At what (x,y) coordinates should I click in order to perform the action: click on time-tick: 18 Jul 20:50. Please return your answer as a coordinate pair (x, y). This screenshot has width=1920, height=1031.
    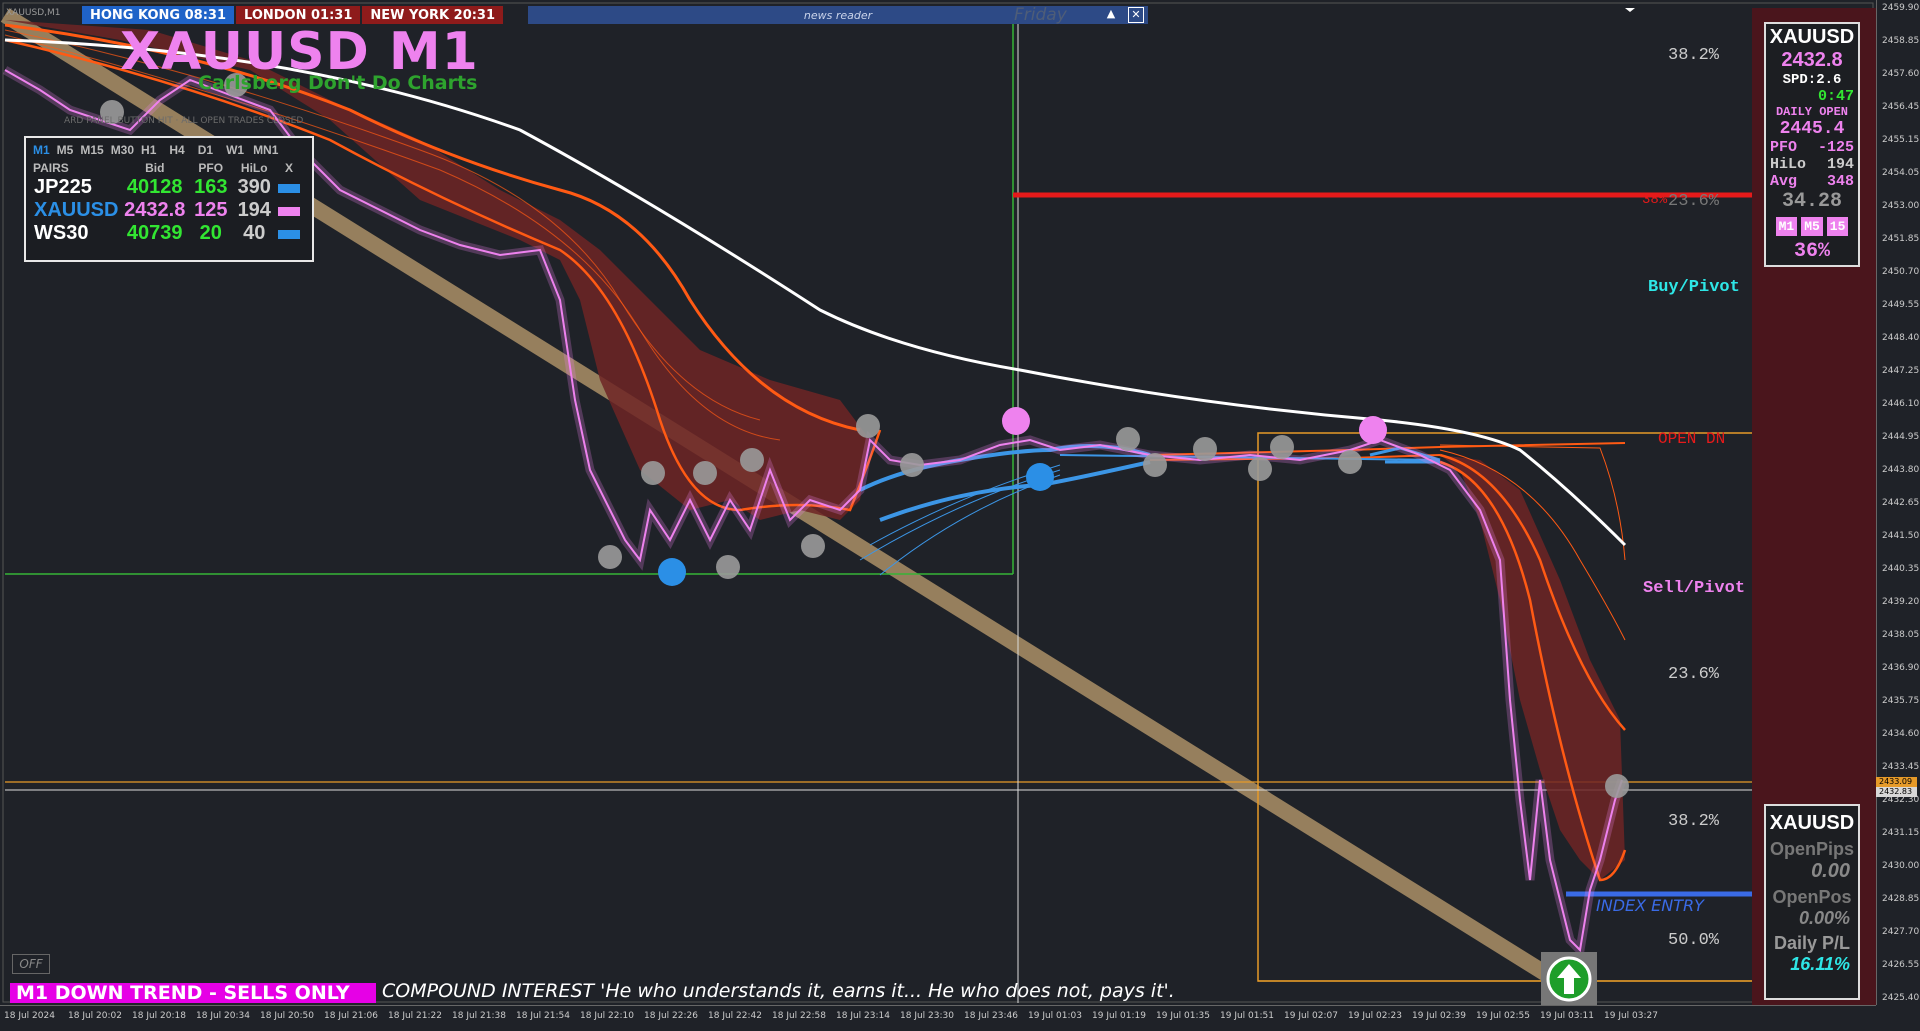
    Looking at the image, I should click on (287, 1016).